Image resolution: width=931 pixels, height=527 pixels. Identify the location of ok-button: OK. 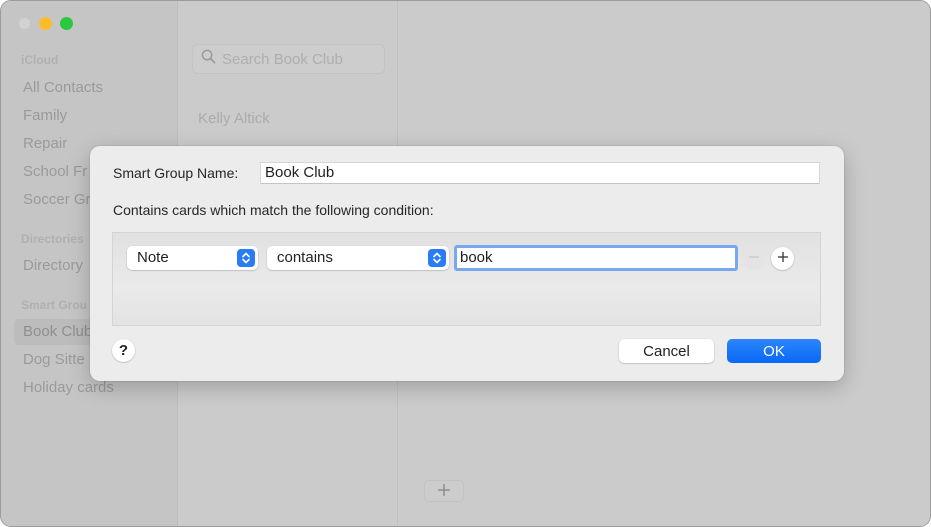
(774, 351).